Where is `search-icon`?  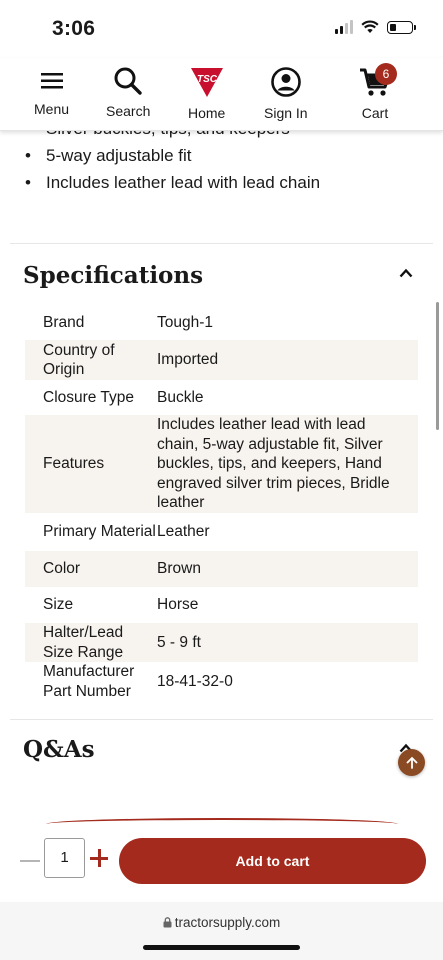 search-icon is located at coordinates (128, 81).